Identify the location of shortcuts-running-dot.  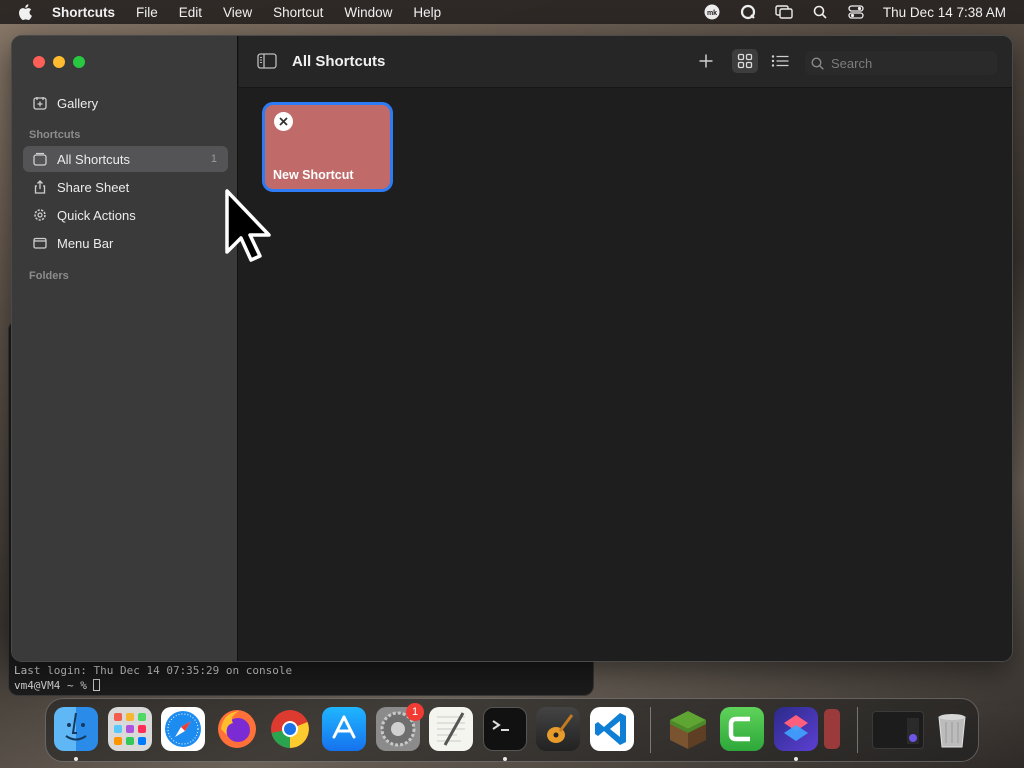
(796, 759).